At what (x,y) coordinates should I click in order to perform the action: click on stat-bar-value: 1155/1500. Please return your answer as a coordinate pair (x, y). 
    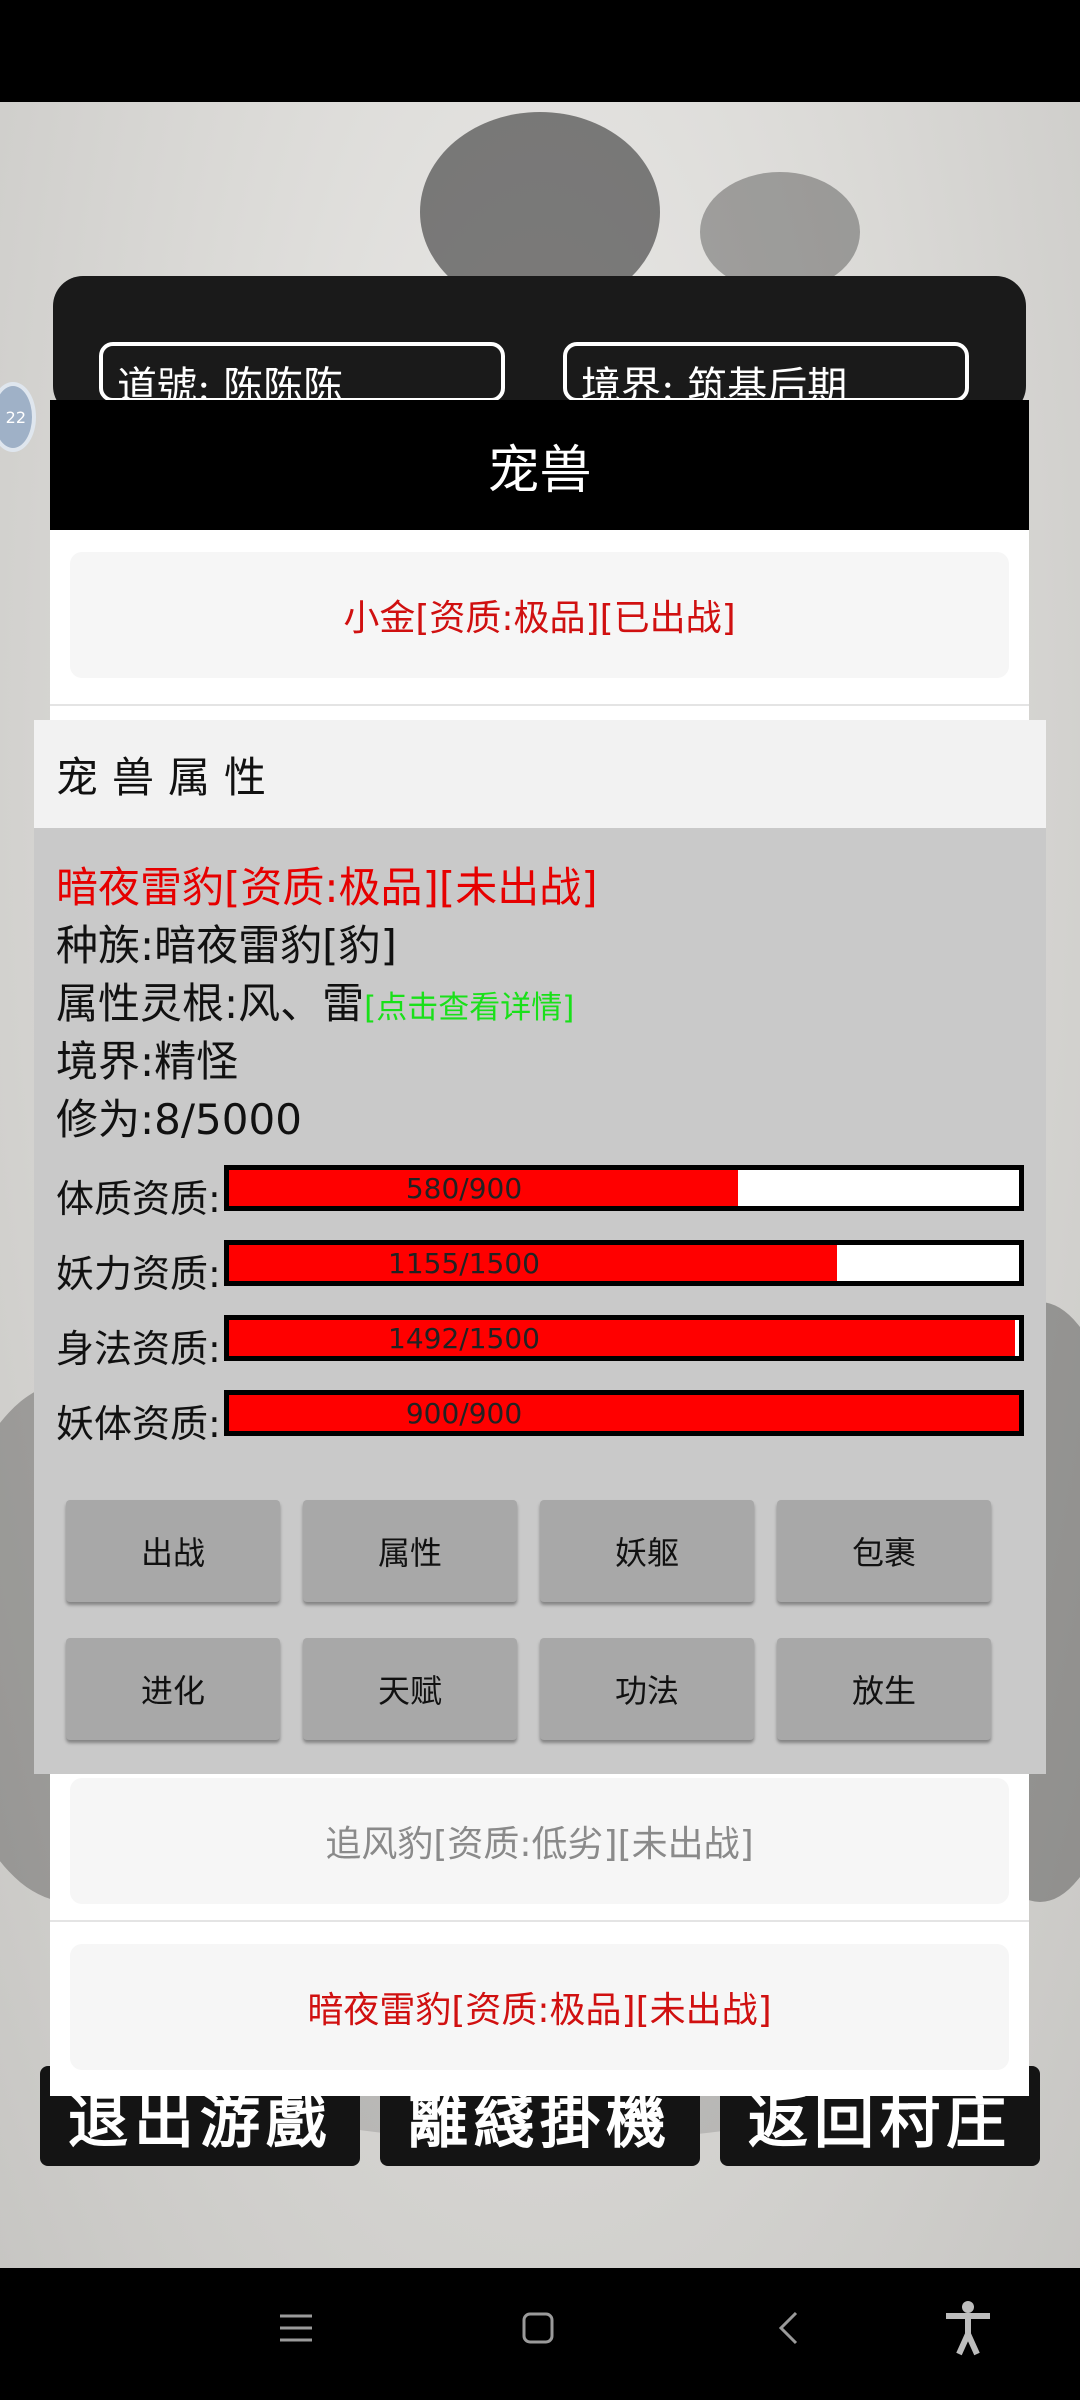
    Looking at the image, I should click on (464, 1263).